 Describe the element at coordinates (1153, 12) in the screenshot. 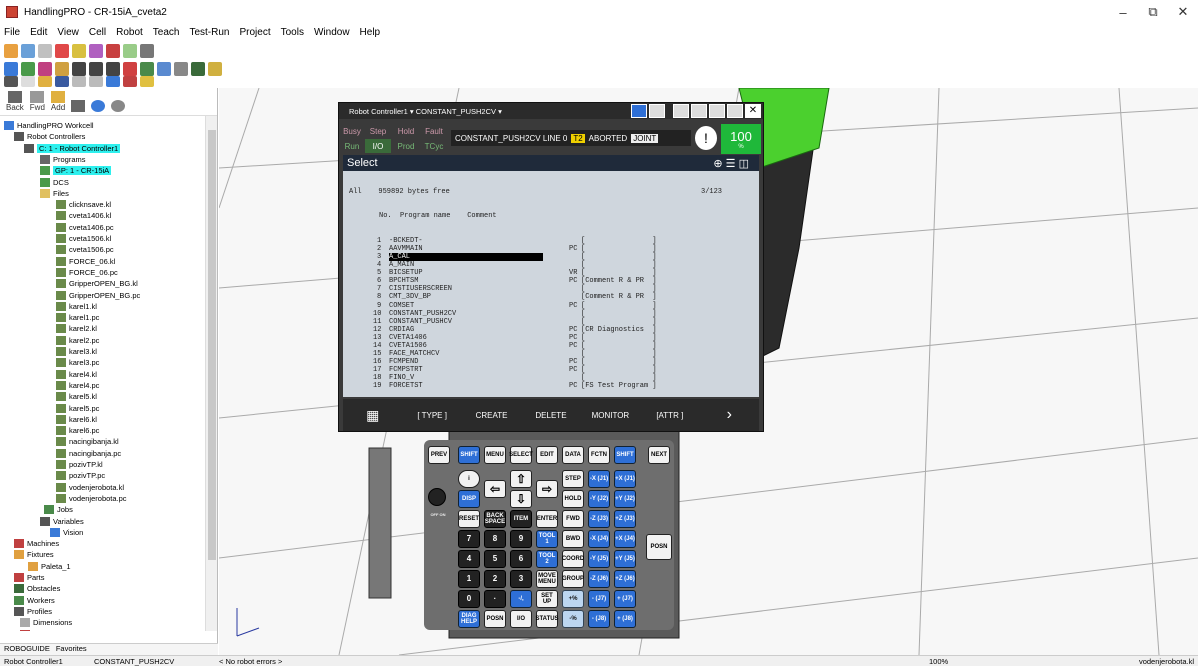

I see `maximize-button: ⧉` at that location.